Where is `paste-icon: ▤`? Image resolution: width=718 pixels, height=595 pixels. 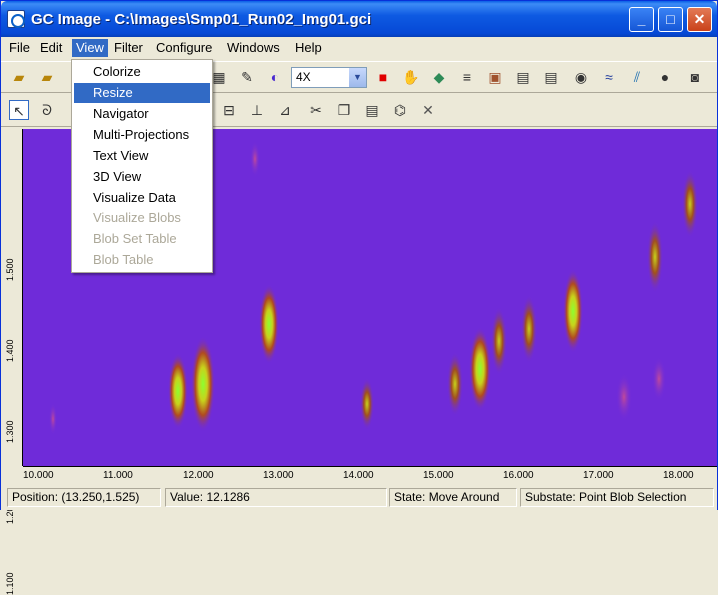 paste-icon: ▤ is located at coordinates (372, 110).